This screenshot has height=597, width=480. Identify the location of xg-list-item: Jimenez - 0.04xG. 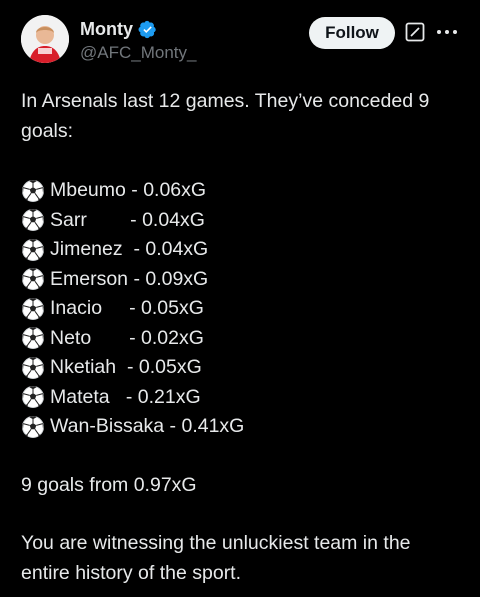
(241, 250).